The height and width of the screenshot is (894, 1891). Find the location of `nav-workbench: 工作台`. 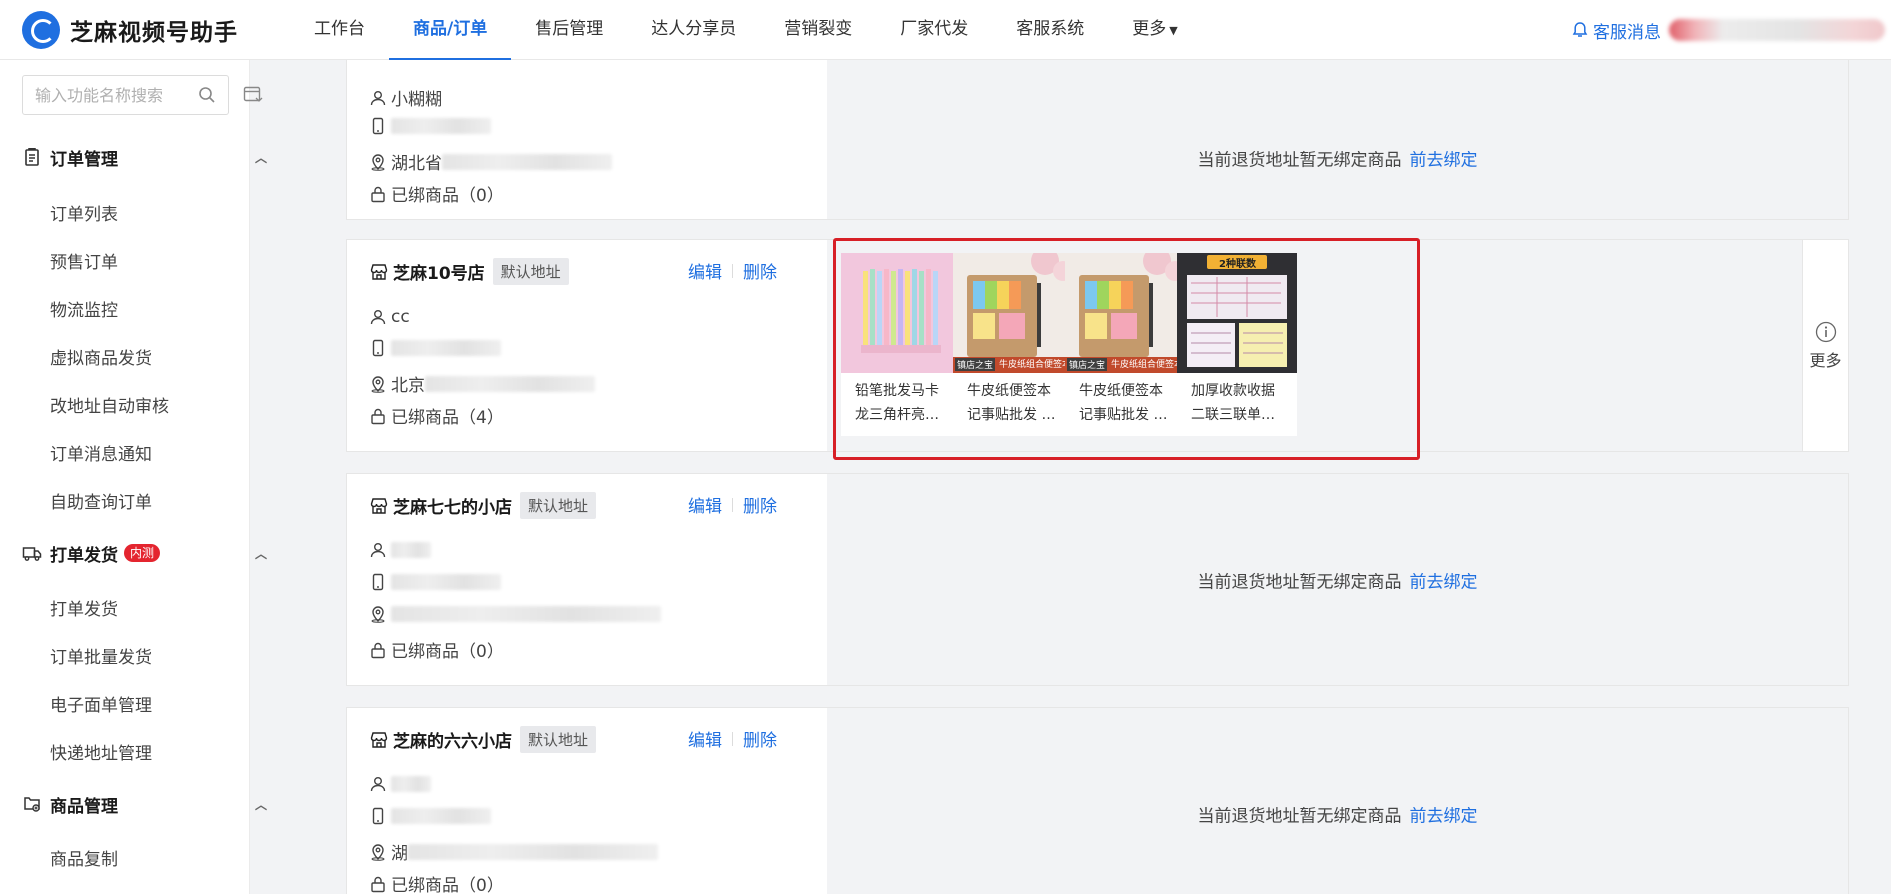

nav-workbench: 工作台 is located at coordinates (339, 30).